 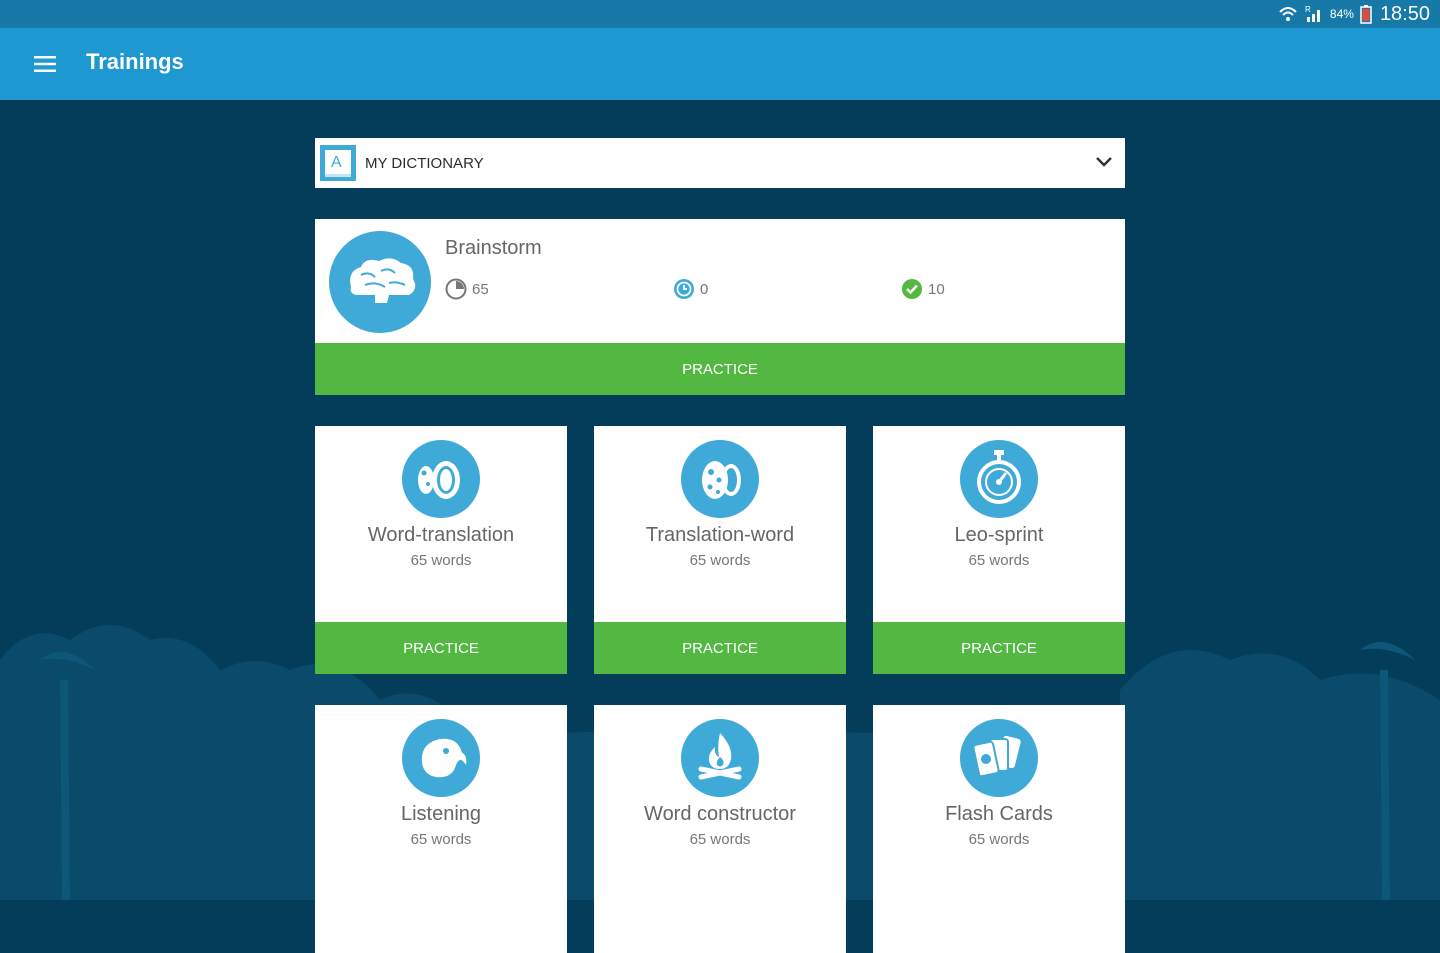 I want to click on hamburger-menu-button, so click(x=45, y=64).